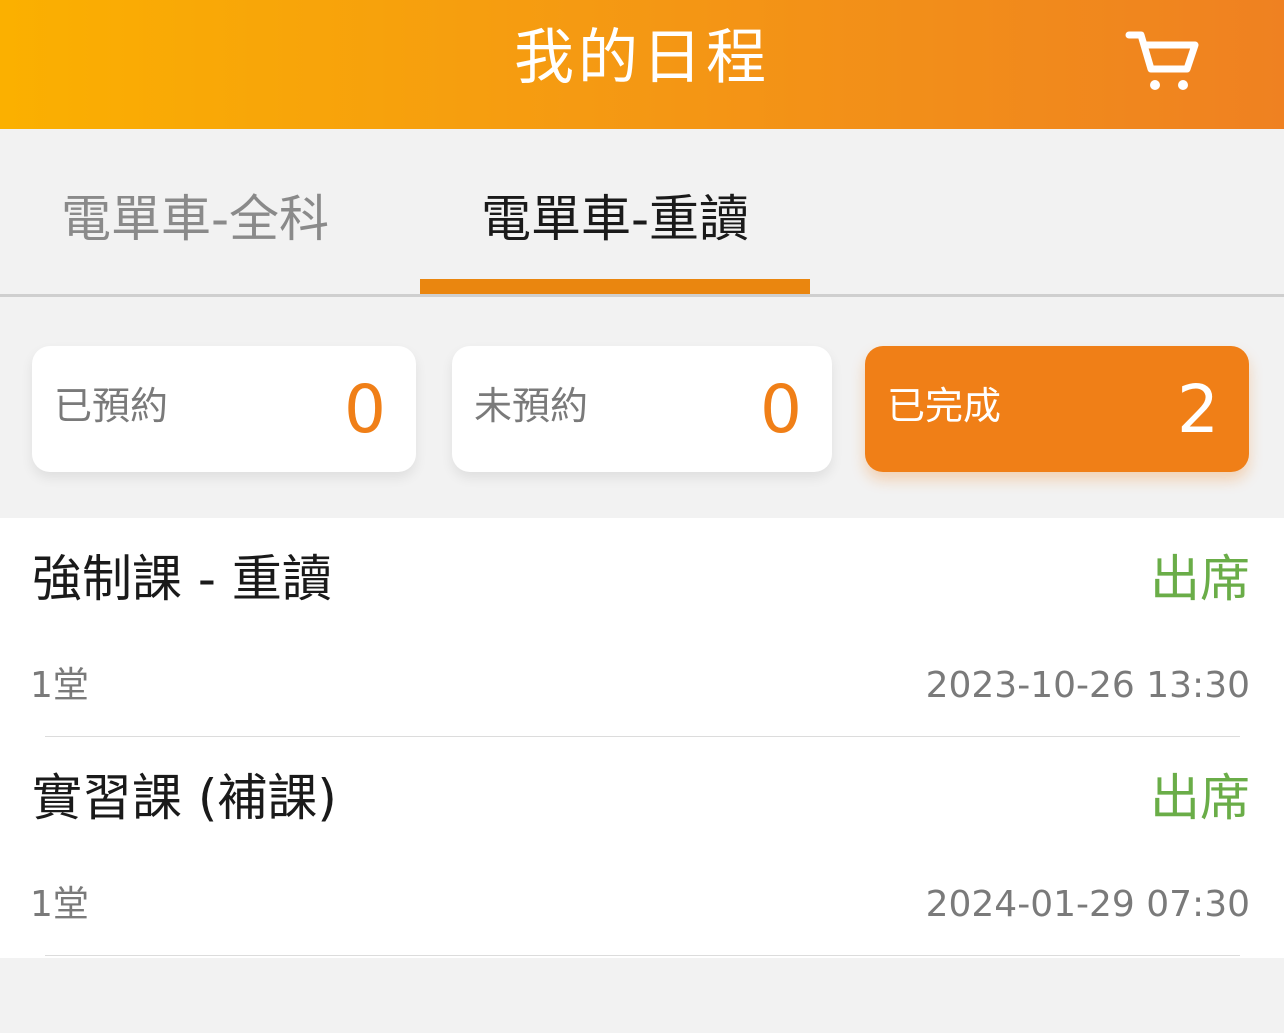 This screenshot has height=1033, width=1284. I want to click on tab-motorcycle-full: 電單車-全科, so click(195, 229).